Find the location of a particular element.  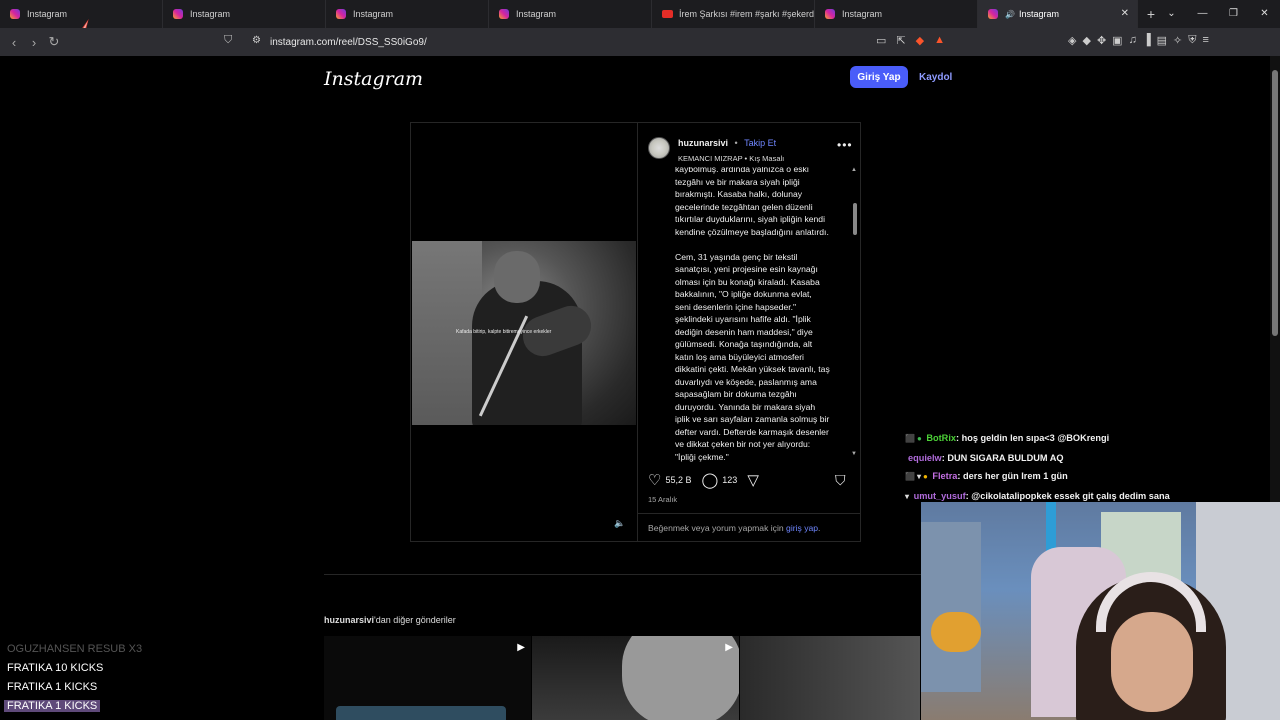

heart-icon: ♡ is located at coordinates (654, 480).